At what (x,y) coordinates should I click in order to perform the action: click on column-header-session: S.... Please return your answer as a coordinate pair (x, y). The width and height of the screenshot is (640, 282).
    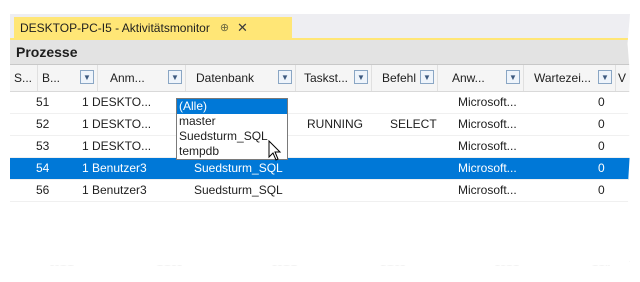
    Looking at the image, I should click on (24, 78).